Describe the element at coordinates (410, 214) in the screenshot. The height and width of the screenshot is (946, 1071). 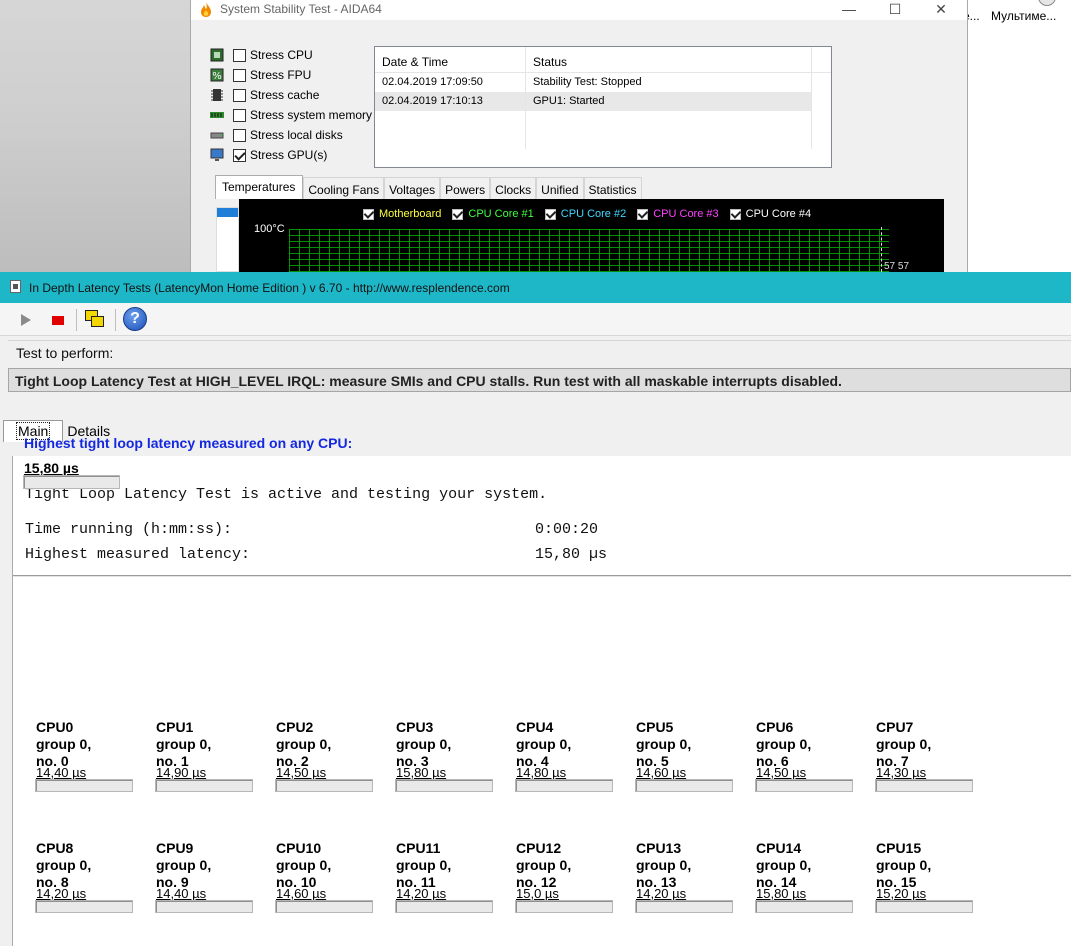
I see `legend-label: Motherboard` at that location.